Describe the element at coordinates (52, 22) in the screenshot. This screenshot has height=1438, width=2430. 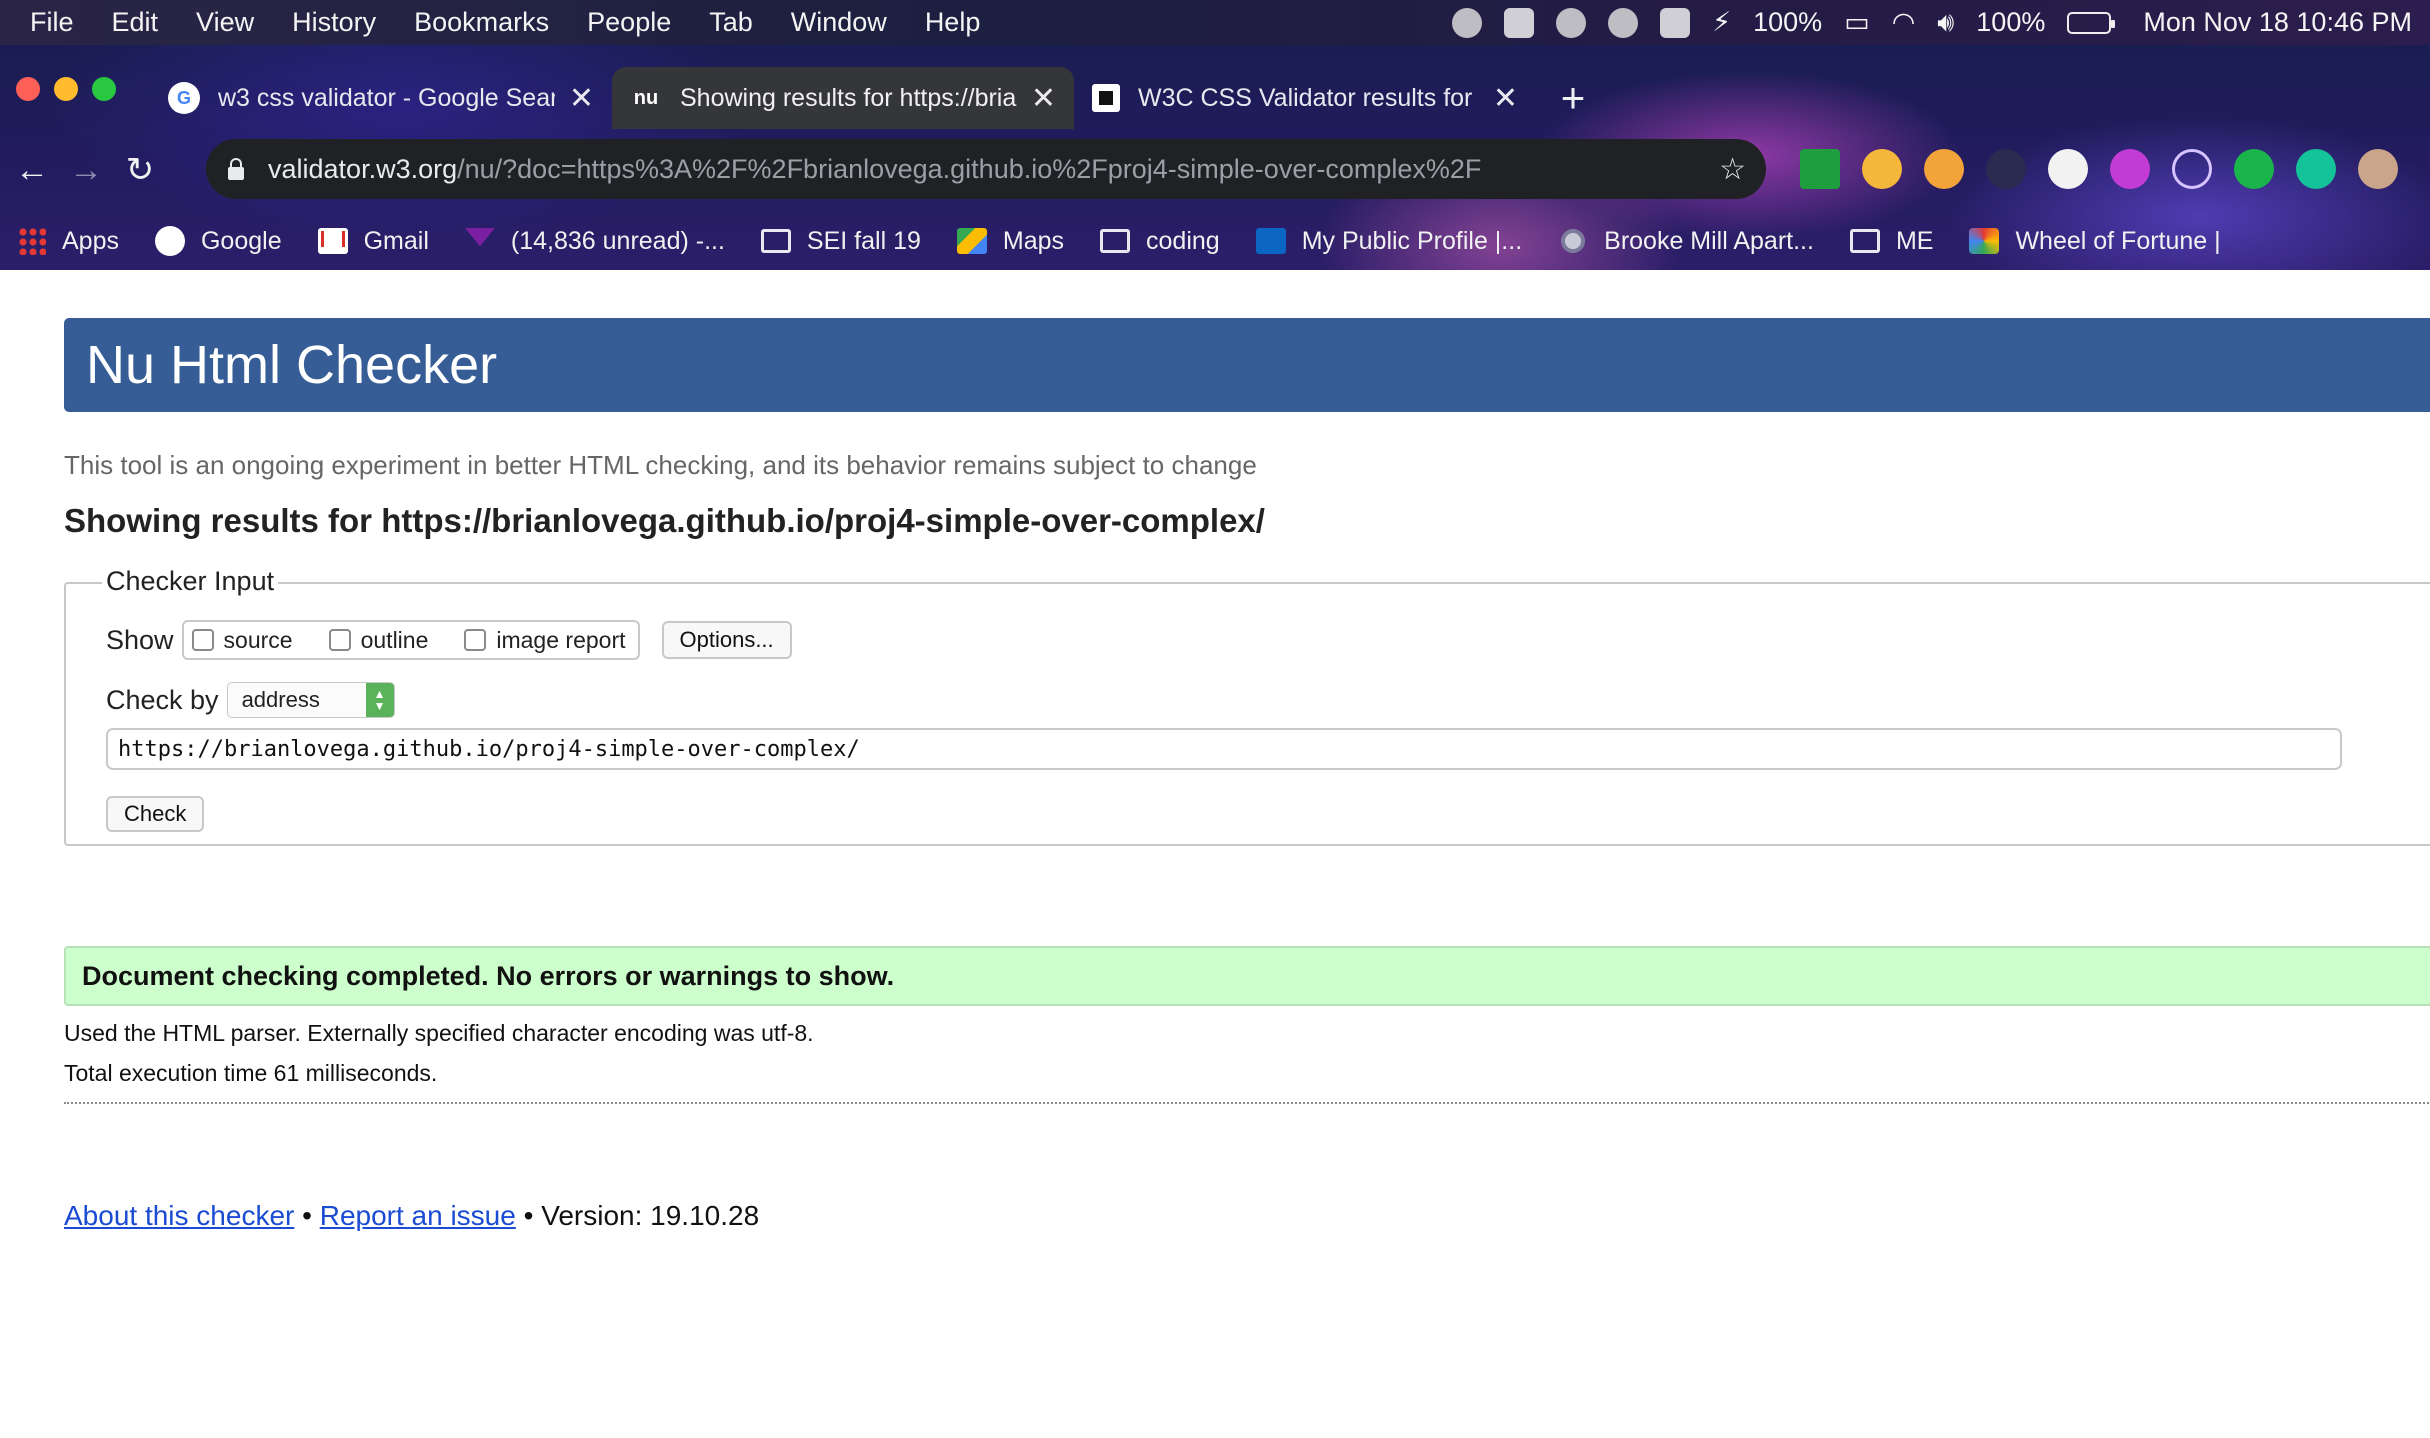
I see `menu-file: File` at that location.